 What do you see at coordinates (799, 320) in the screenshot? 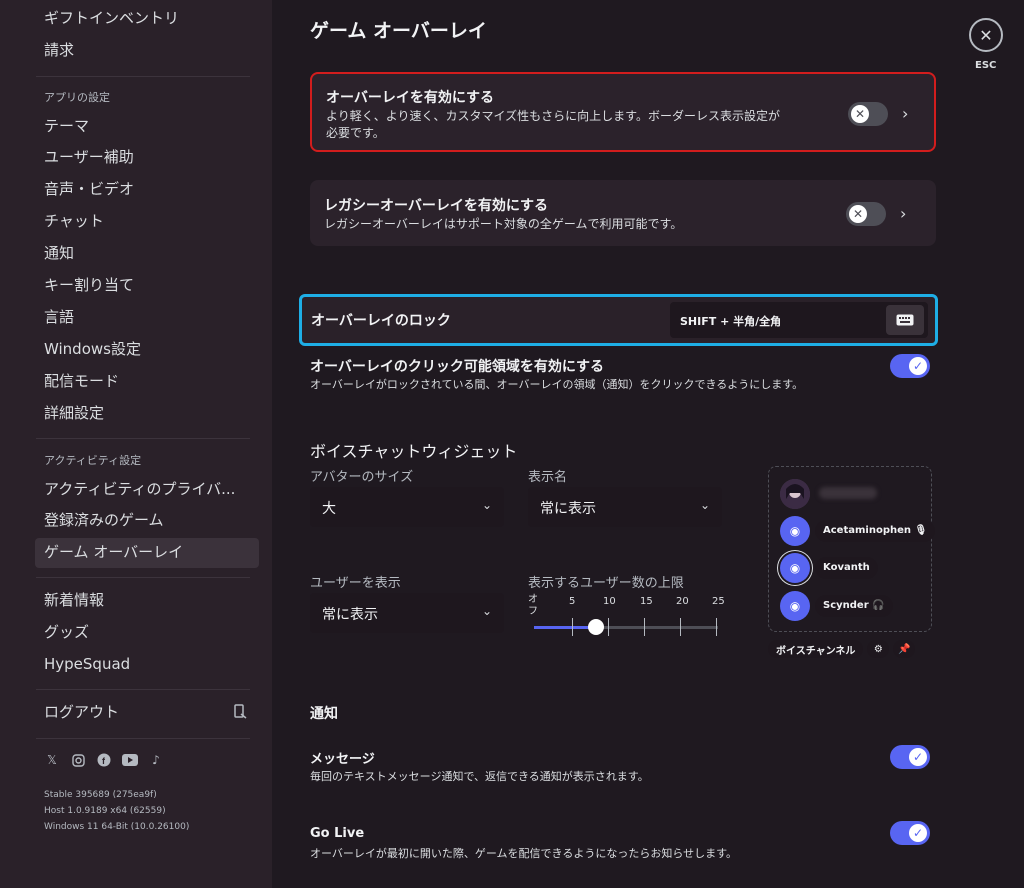
I see `overlay-lock-keybind: SHIFT + 半角/全角` at bounding box center [799, 320].